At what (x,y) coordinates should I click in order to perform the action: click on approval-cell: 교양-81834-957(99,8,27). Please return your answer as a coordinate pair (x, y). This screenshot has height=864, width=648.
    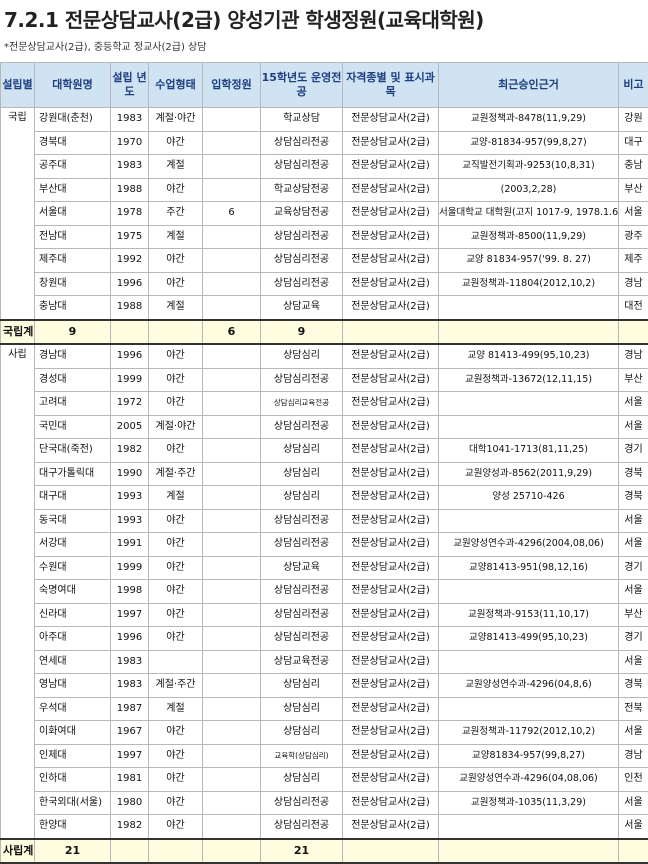
    Looking at the image, I should click on (529, 143).